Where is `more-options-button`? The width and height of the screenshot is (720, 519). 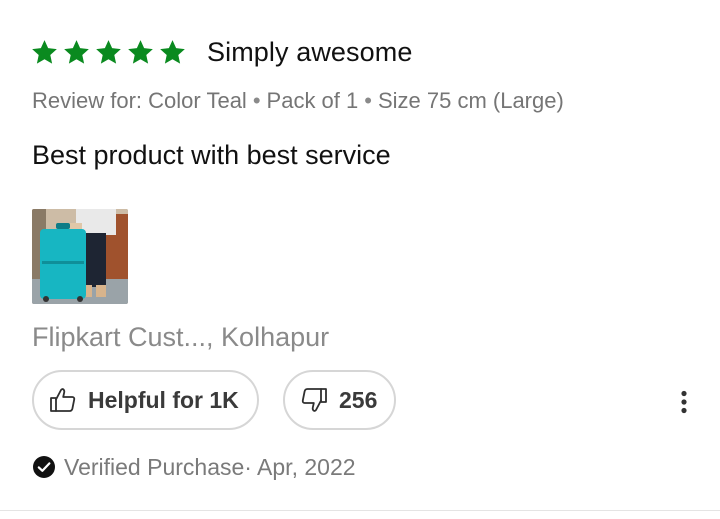 more-options-button is located at coordinates (684, 402).